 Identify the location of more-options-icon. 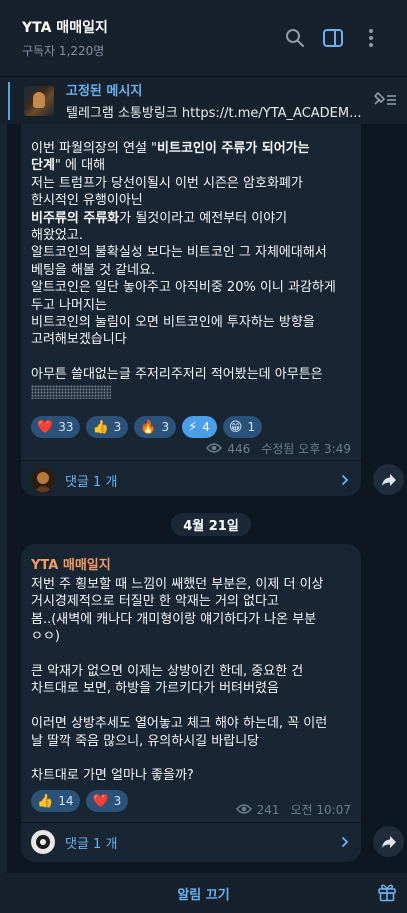
(371, 38).